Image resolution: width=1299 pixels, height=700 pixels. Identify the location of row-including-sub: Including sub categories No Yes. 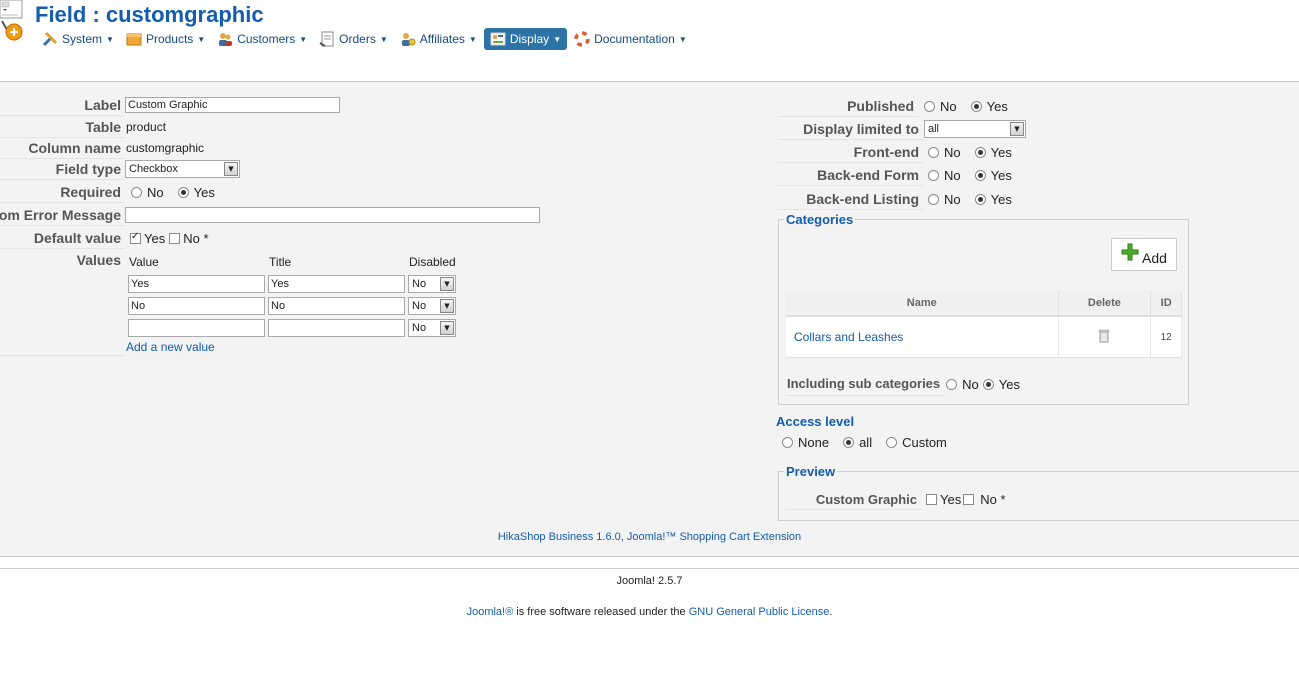
(910, 384).